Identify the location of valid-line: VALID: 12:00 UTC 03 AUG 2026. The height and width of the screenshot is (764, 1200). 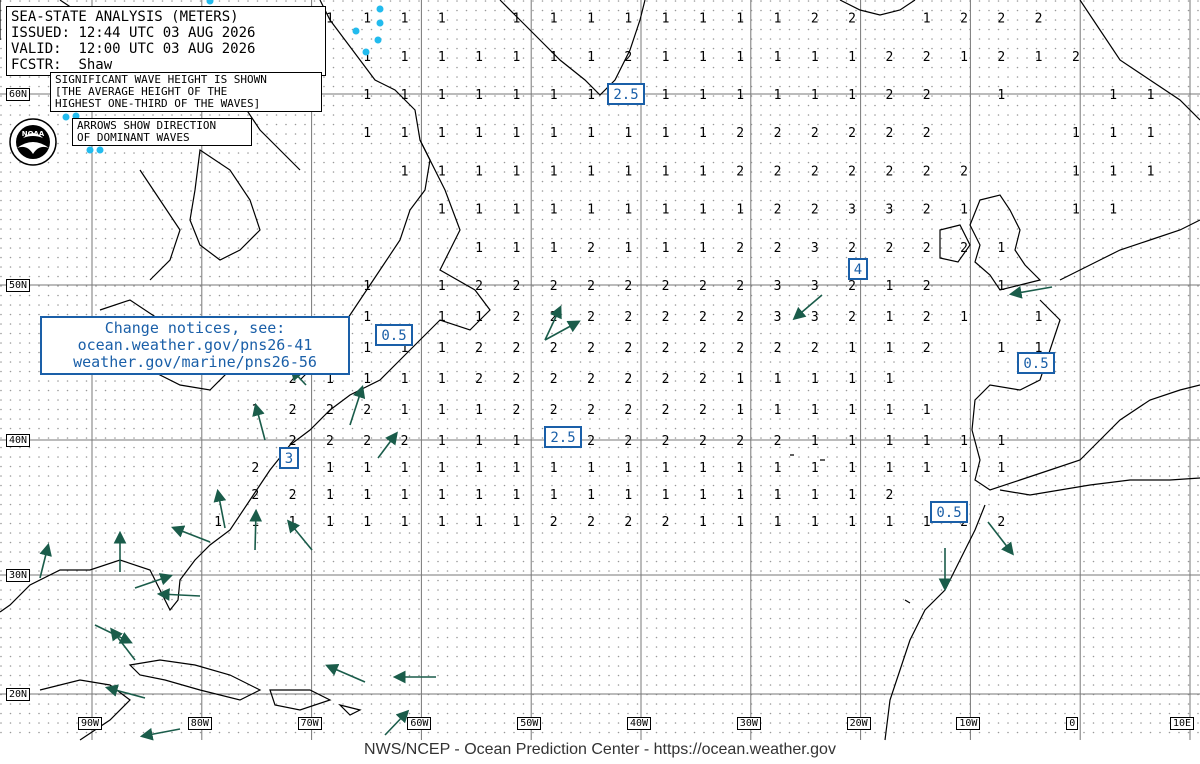
(166, 49).